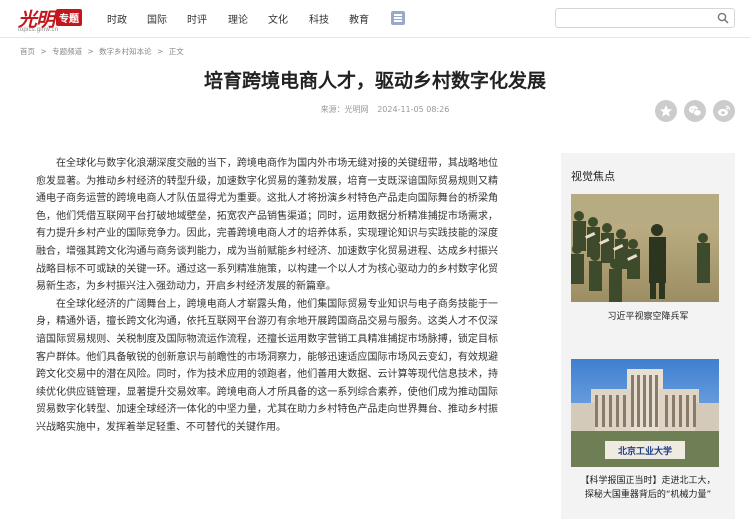 The height and width of the screenshot is (519, 750). What do you see at coordinates (53, 20) in the screenshot?
I see `site-logo: 光明 专题 topics.gmw.cn` at bounding box center [53, 20].